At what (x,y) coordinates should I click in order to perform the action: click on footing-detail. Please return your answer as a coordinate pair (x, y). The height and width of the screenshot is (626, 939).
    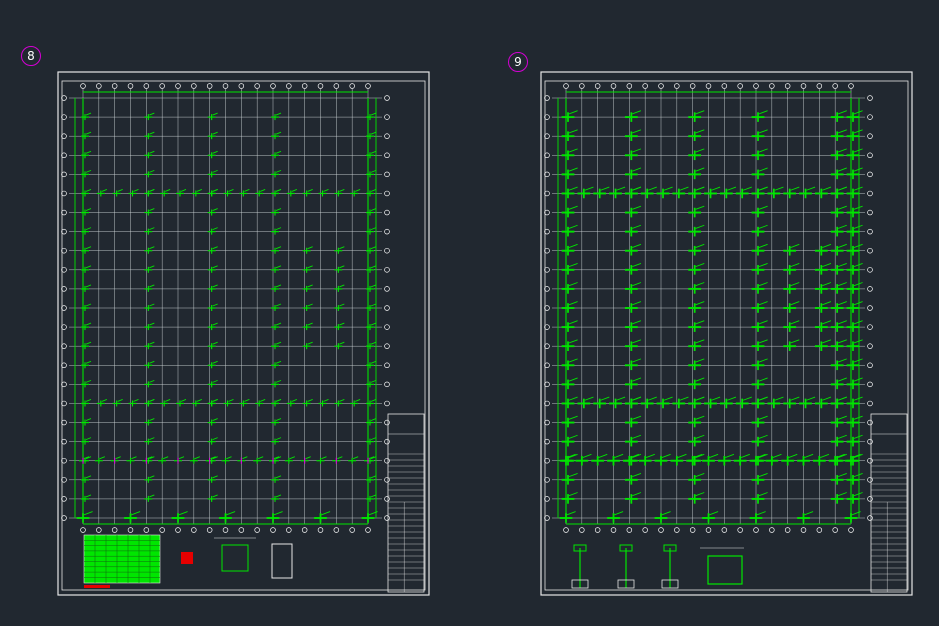
    Looking at the image, I should click on (282, 561).